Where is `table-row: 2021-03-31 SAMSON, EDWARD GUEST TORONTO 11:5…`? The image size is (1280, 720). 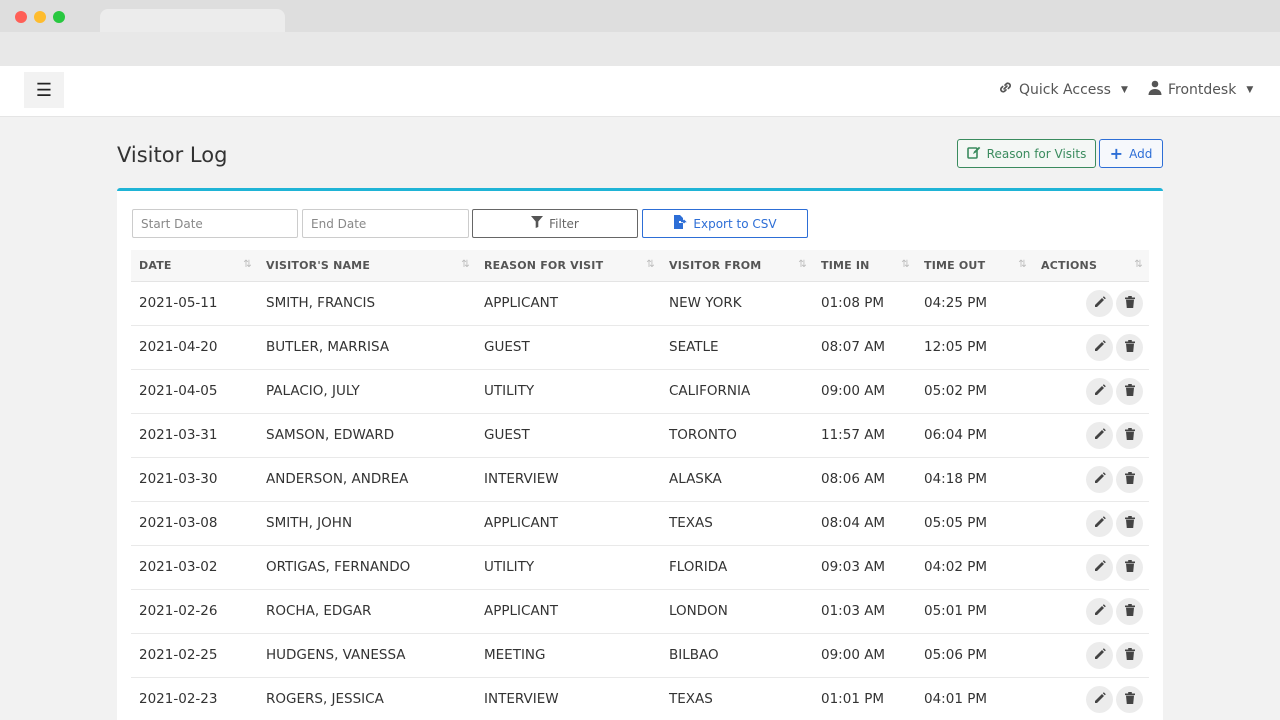 table-row: 2021-03-31 SAMSON, EDWARD GUEST TORONTO 11:5… is located at coordinates (640, 435).